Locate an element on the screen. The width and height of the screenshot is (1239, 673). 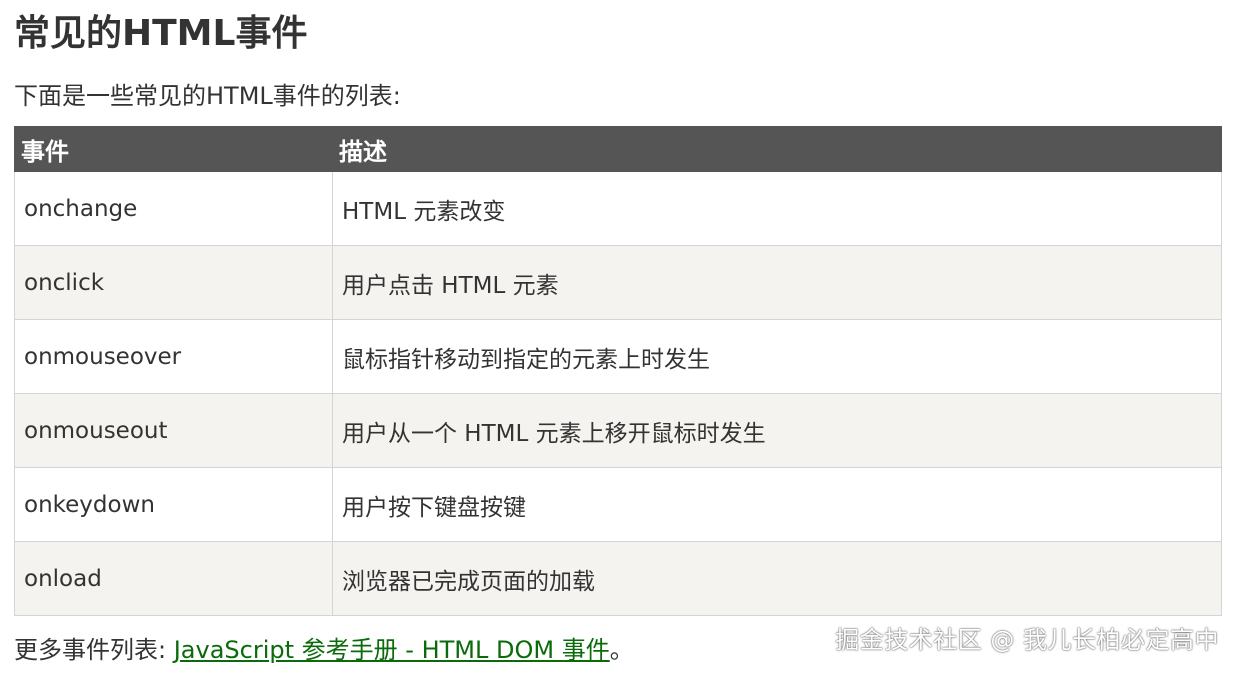
table-row: onchange HTML 元素改变 is located at coordinates (618, 208).